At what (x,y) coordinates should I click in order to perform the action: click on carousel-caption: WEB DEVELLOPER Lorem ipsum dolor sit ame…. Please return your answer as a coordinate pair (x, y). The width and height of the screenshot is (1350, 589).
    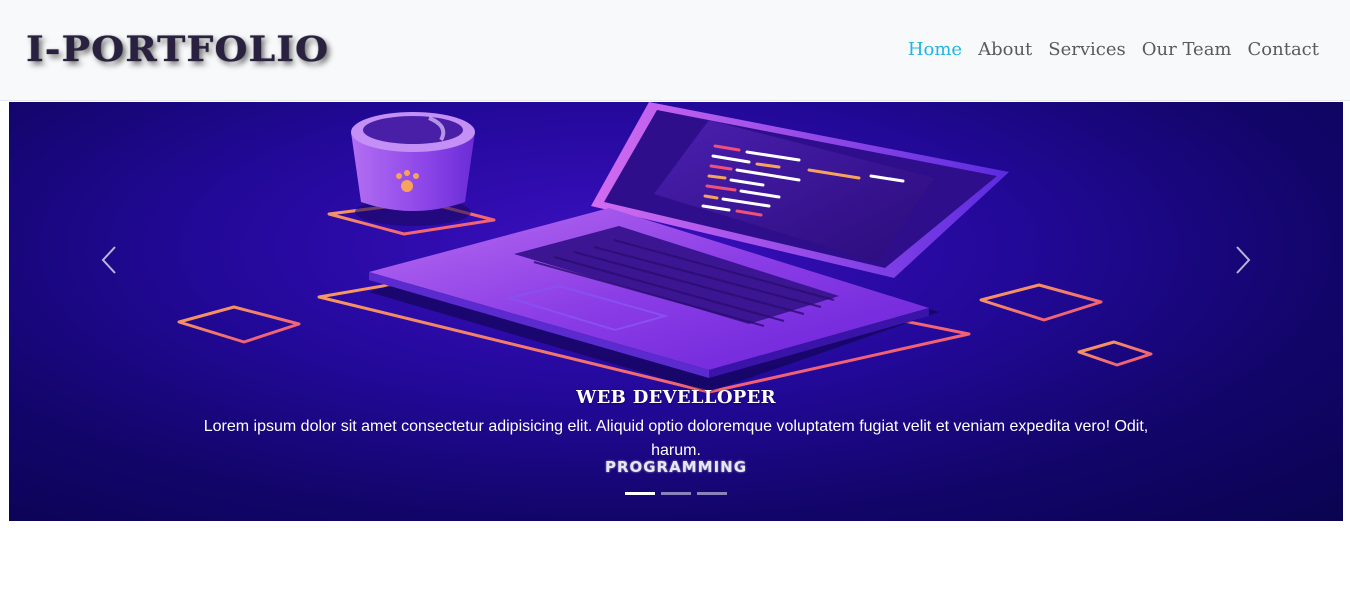
    Looking at the image, I should click on (676, 424).